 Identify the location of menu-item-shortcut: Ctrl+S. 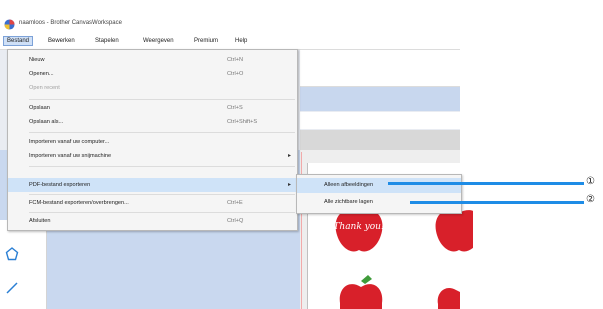
(235, 108).